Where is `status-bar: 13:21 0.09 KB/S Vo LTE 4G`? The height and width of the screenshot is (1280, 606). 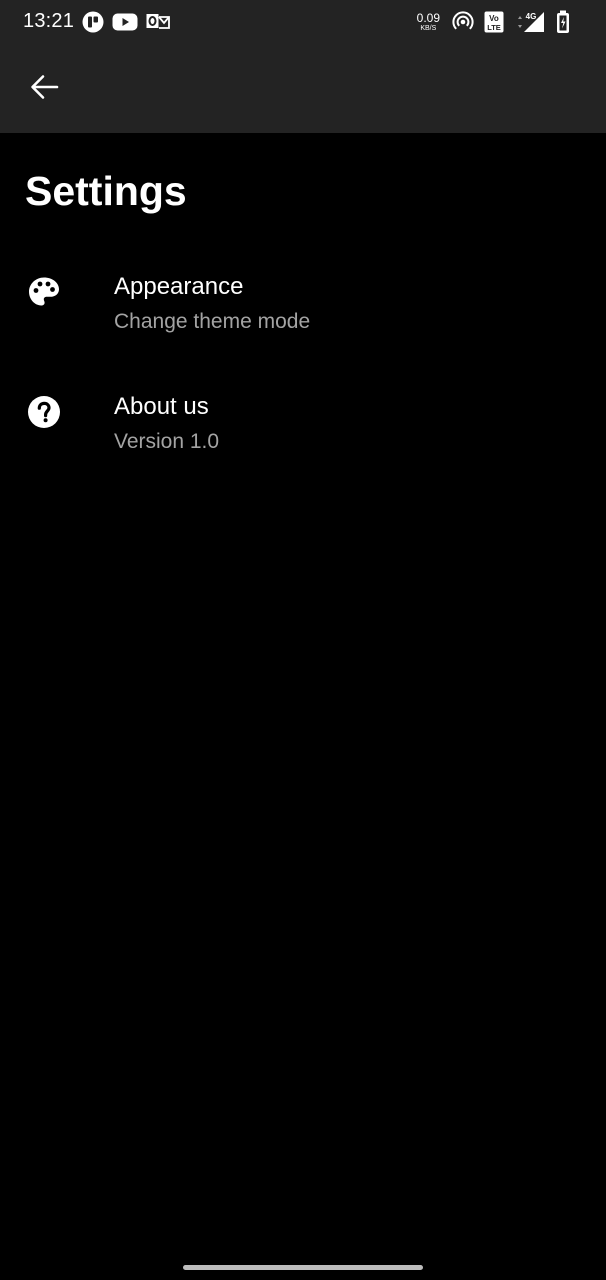
status-bar: 13:21 0.09 KB/S Vo LTE 4G is located at coordinates (303, 22).